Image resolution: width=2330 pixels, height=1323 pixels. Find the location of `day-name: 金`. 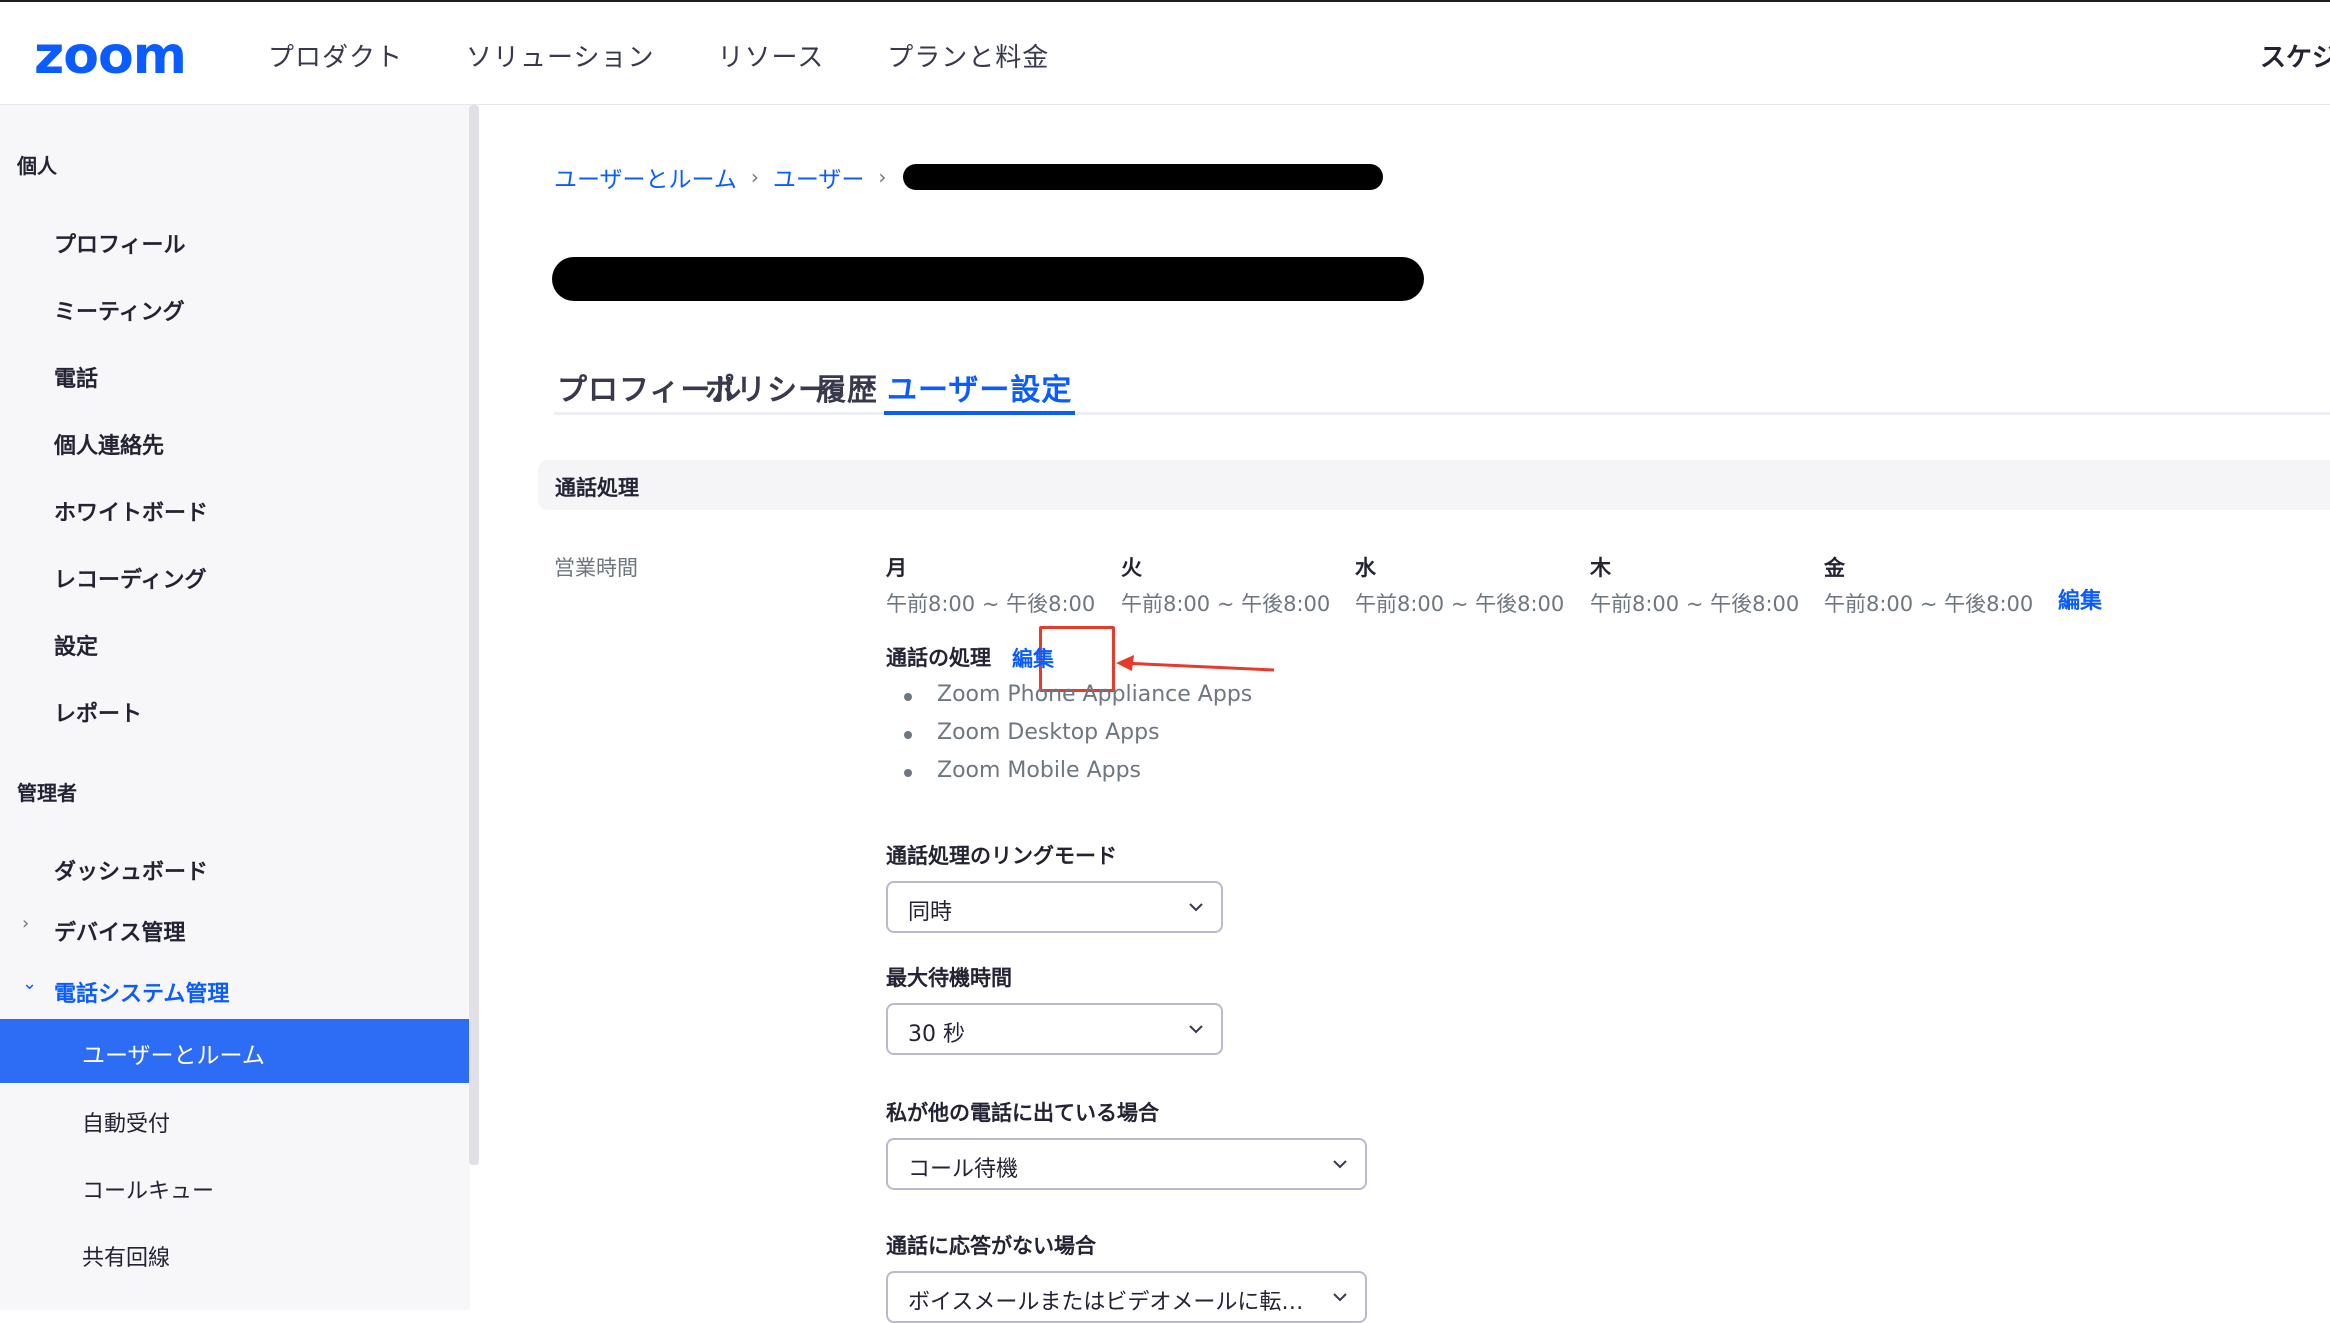

day-name: 金 is located at coordinates (1834, 568).